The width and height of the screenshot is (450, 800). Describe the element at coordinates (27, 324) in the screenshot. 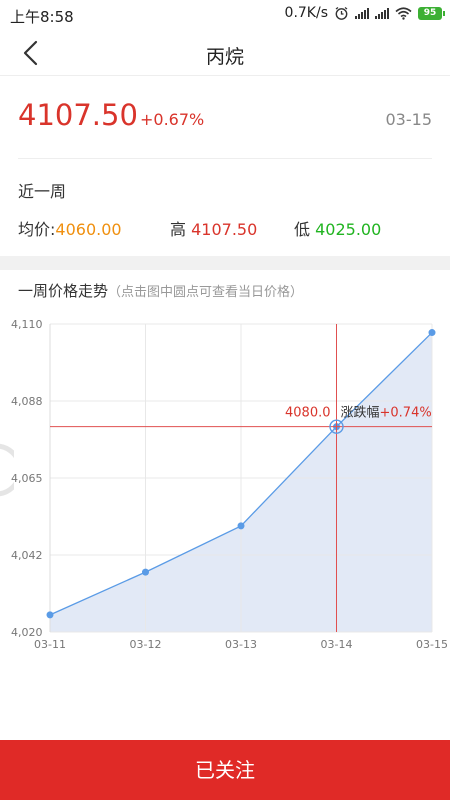

I see `y-tick-label: 4,110` at that location.